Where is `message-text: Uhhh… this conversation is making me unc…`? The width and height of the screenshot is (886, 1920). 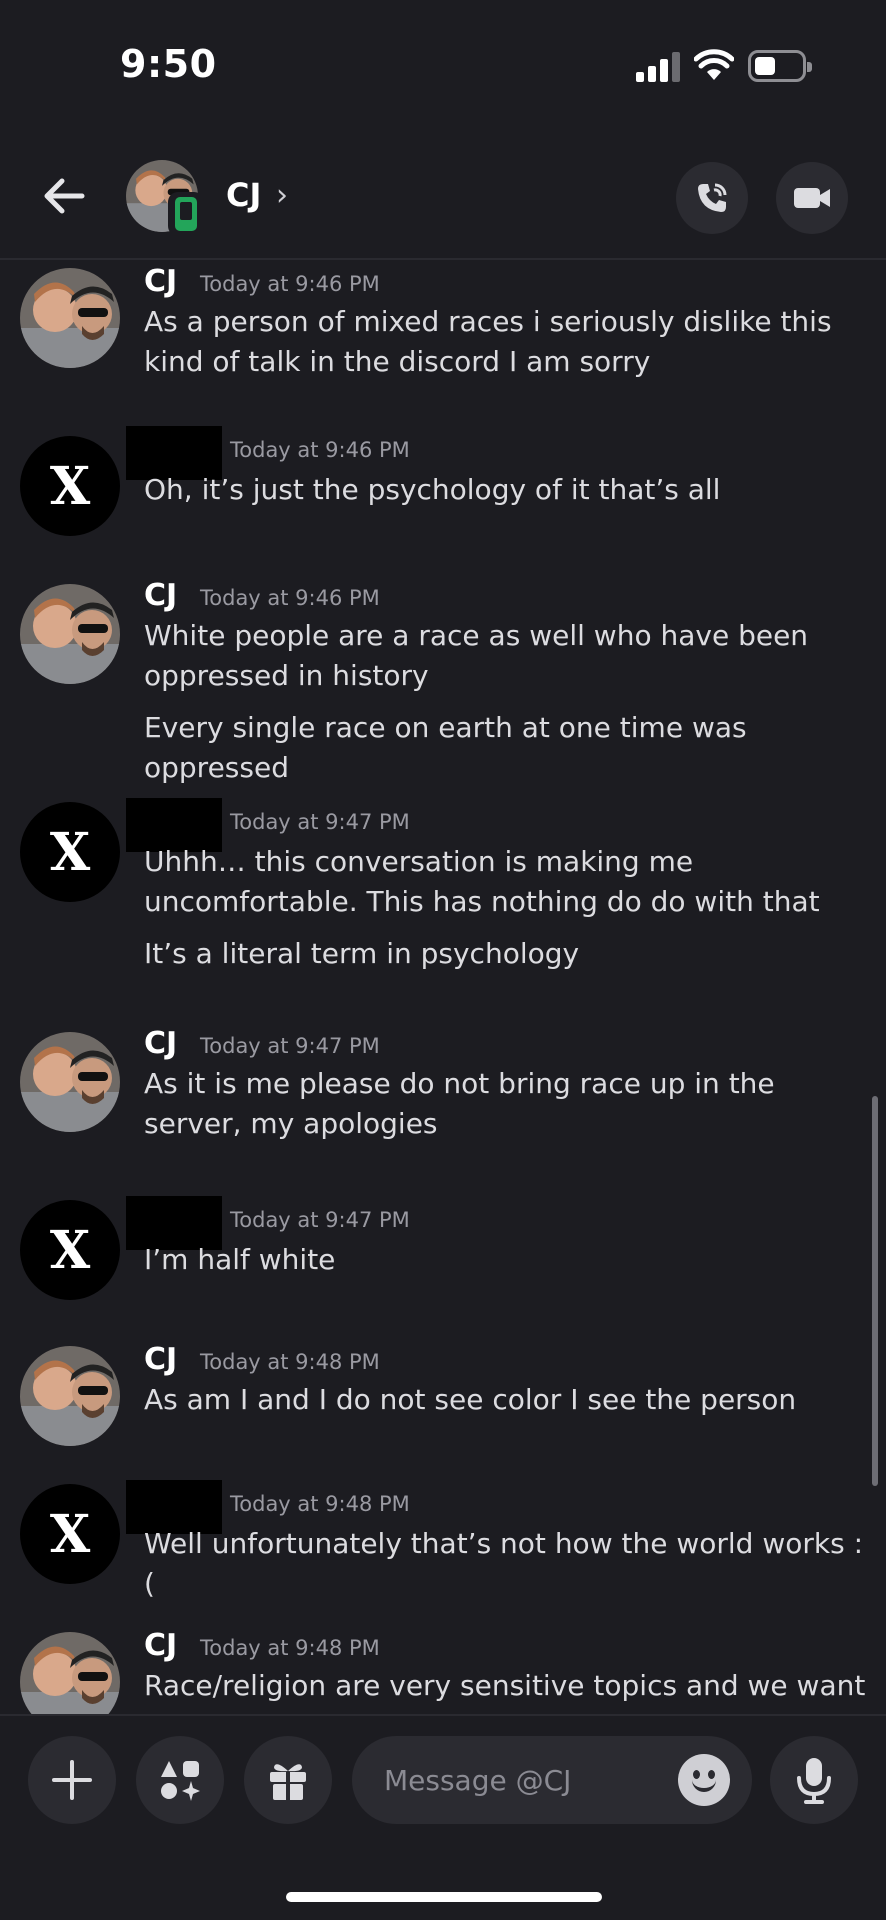 message-text: Uhhh… this conversation is making me unc… is located at coordinates (482, 881).